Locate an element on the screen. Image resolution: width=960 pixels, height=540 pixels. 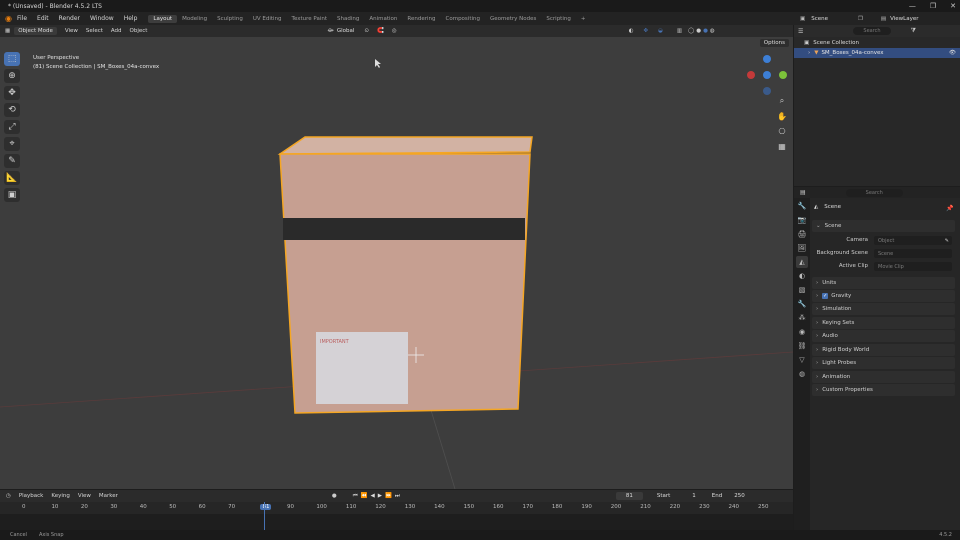
tab-modeling: Modeling is located at coordinates (194, 19).